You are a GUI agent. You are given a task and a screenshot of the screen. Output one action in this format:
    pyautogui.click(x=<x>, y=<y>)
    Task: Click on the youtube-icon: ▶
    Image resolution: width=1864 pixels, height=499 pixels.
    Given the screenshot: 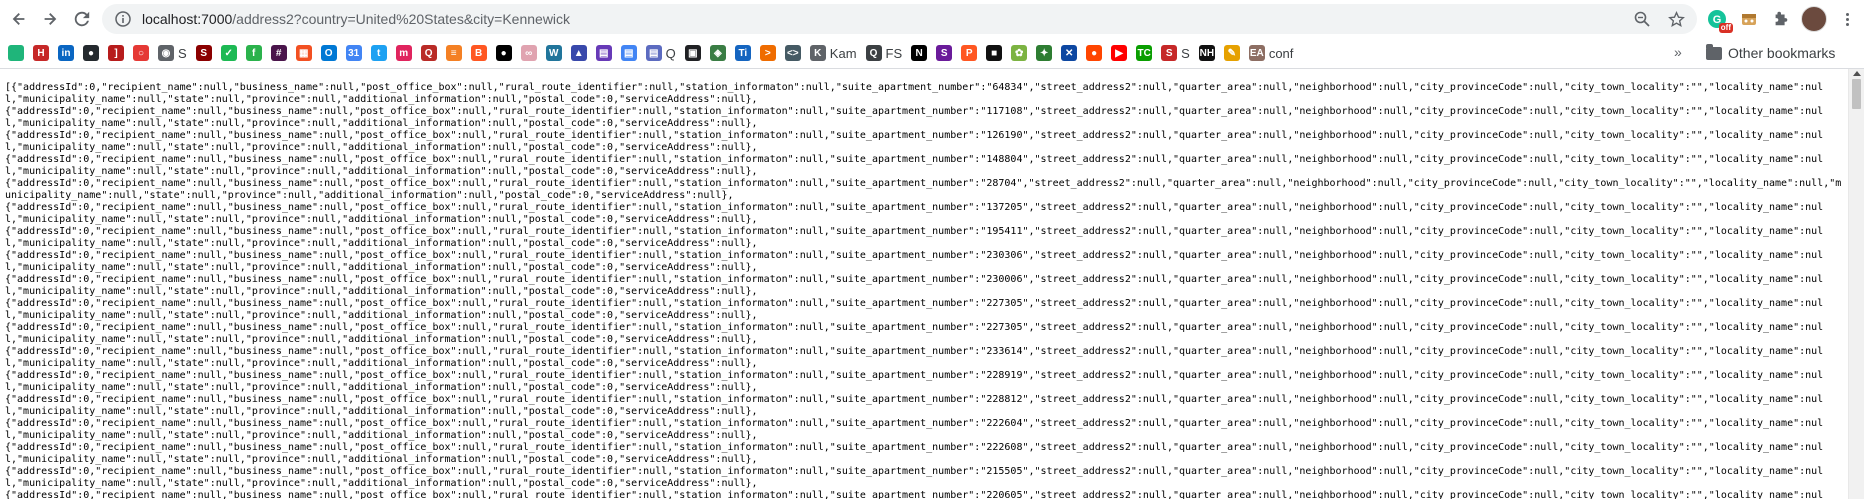 What is the action you would take?
    pyautogui.click(x=1119, y=53)
    